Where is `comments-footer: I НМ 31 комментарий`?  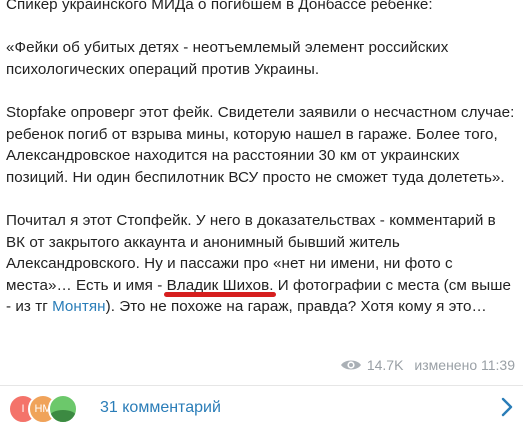
comments-footer: I НМ 31 комментарий is located at coordinates (261, 407).